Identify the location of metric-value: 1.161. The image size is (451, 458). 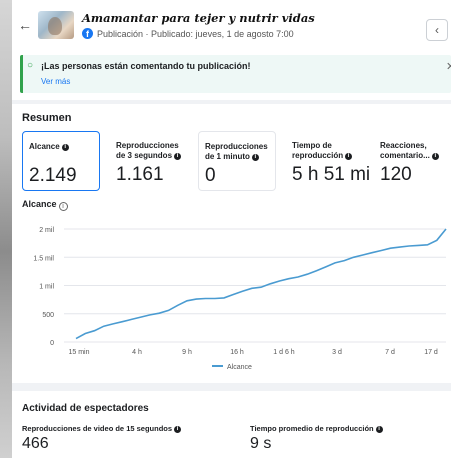
(140, 174).